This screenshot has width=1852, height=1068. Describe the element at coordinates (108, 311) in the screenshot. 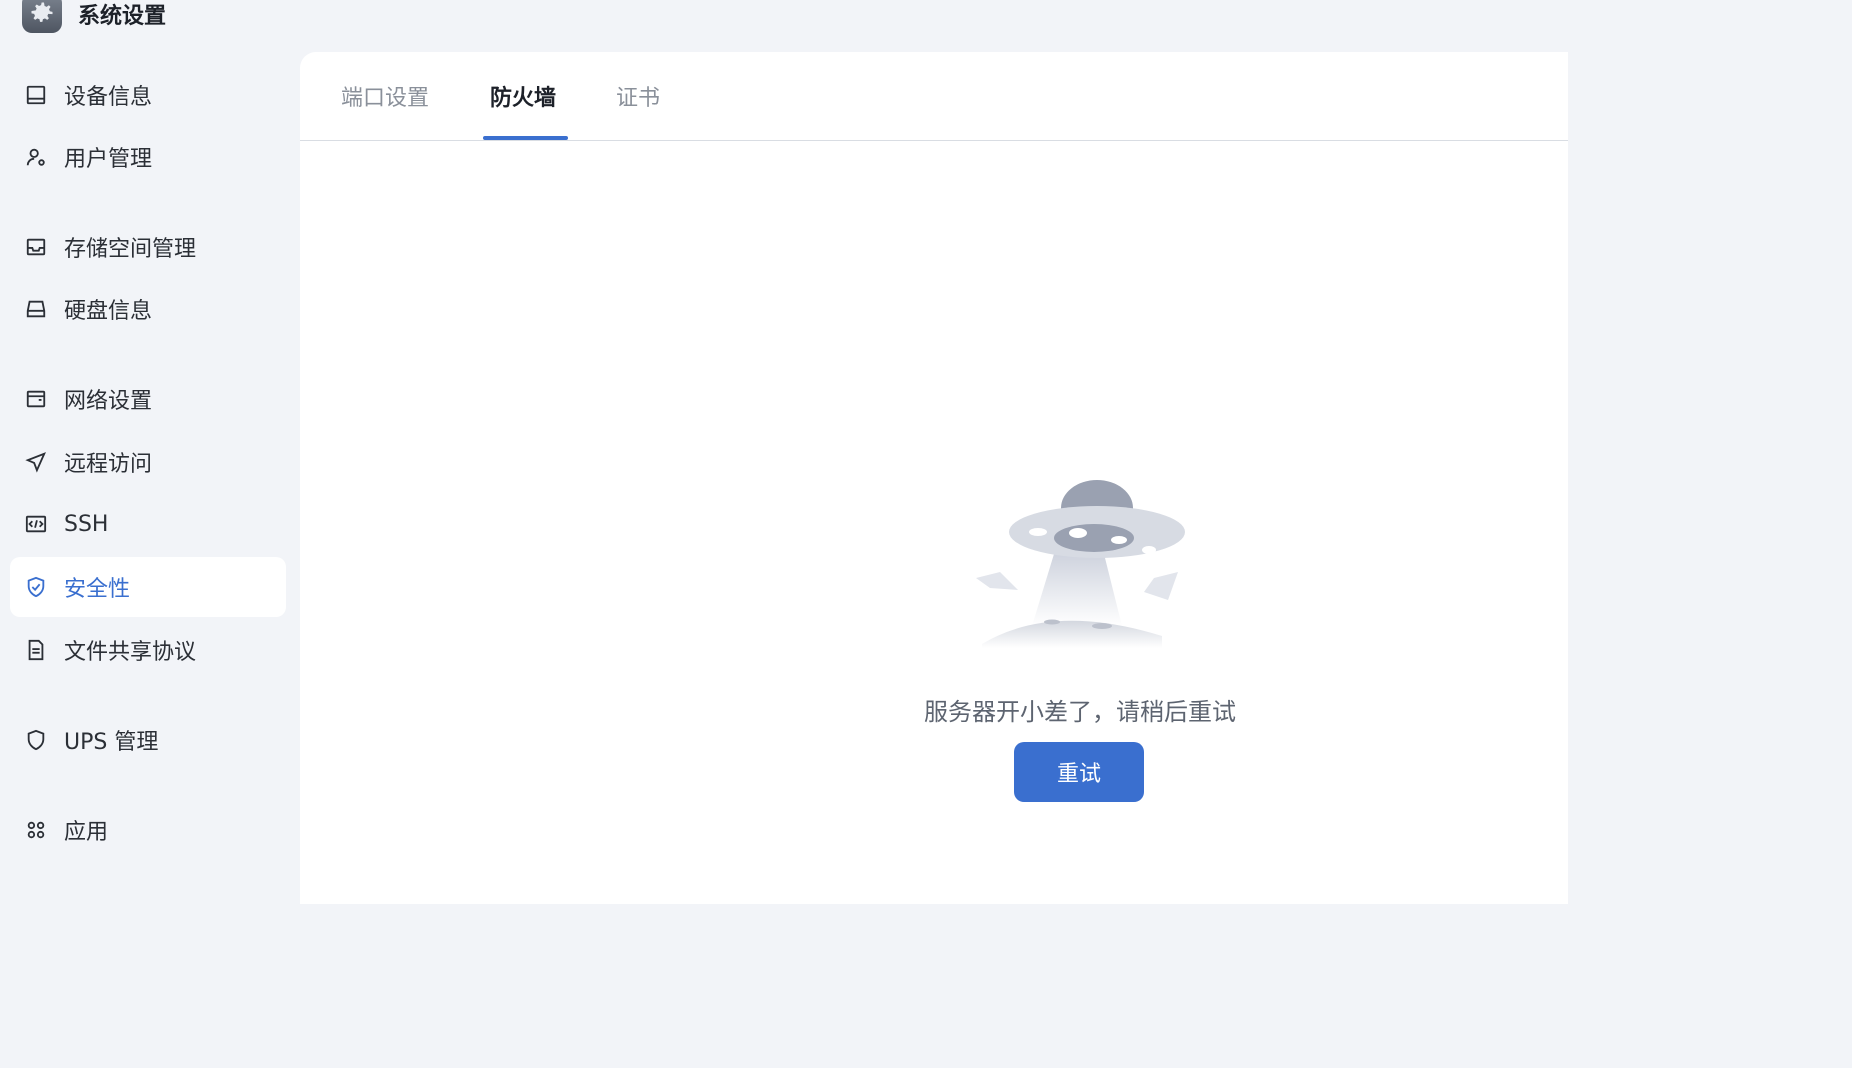

I see `sidebar-item-label: 硬盘信息` at that location.